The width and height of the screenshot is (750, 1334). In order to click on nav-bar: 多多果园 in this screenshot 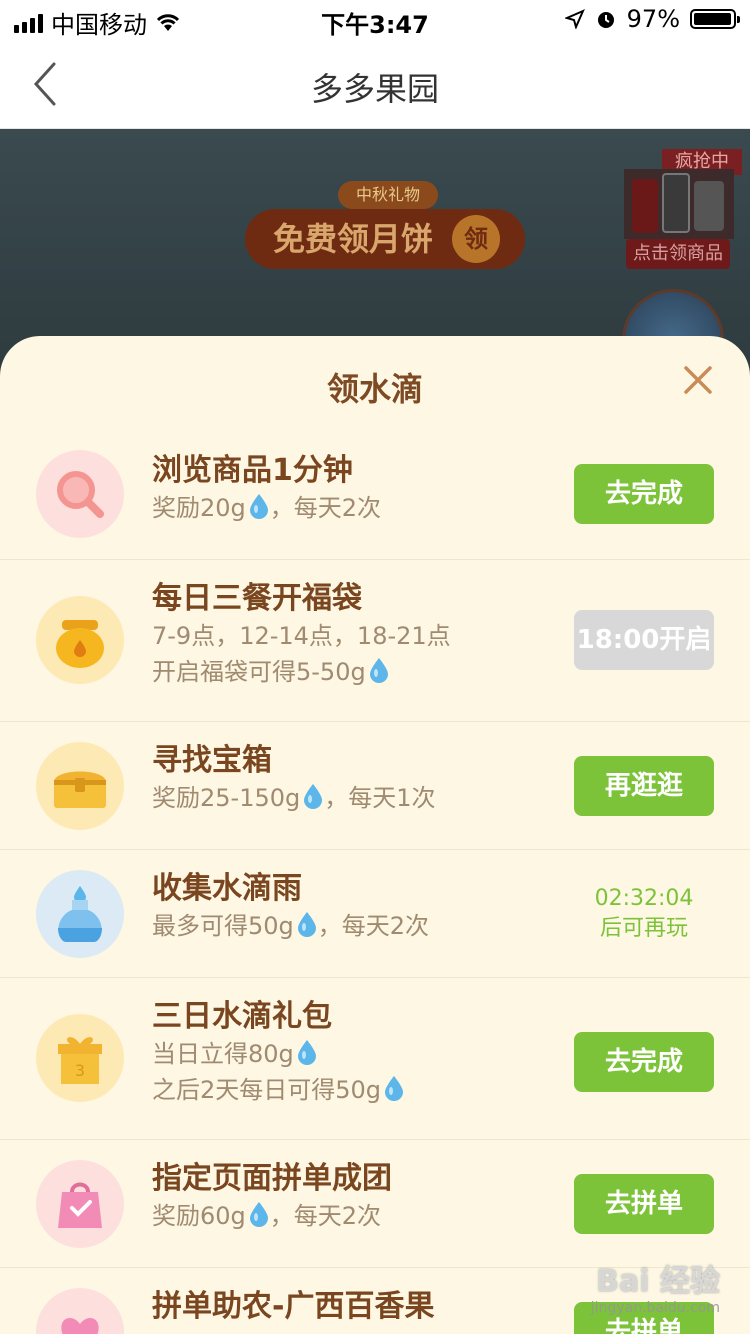, I will do `click(375, 84)`.